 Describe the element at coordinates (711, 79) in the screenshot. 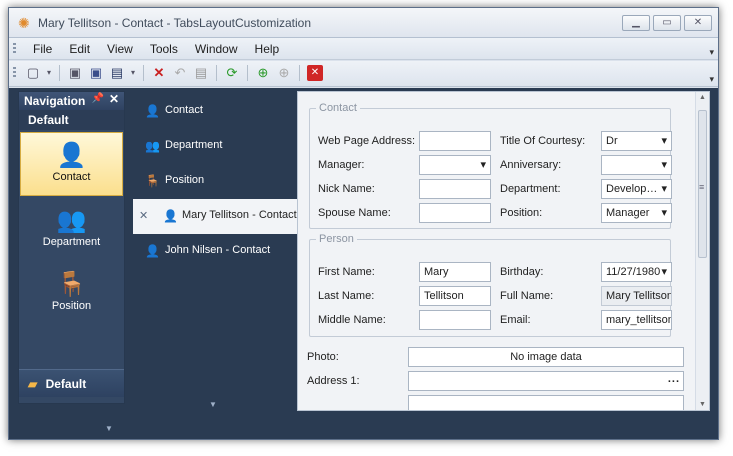

I see `toolbar-overflow-icon: ▾` at that location.